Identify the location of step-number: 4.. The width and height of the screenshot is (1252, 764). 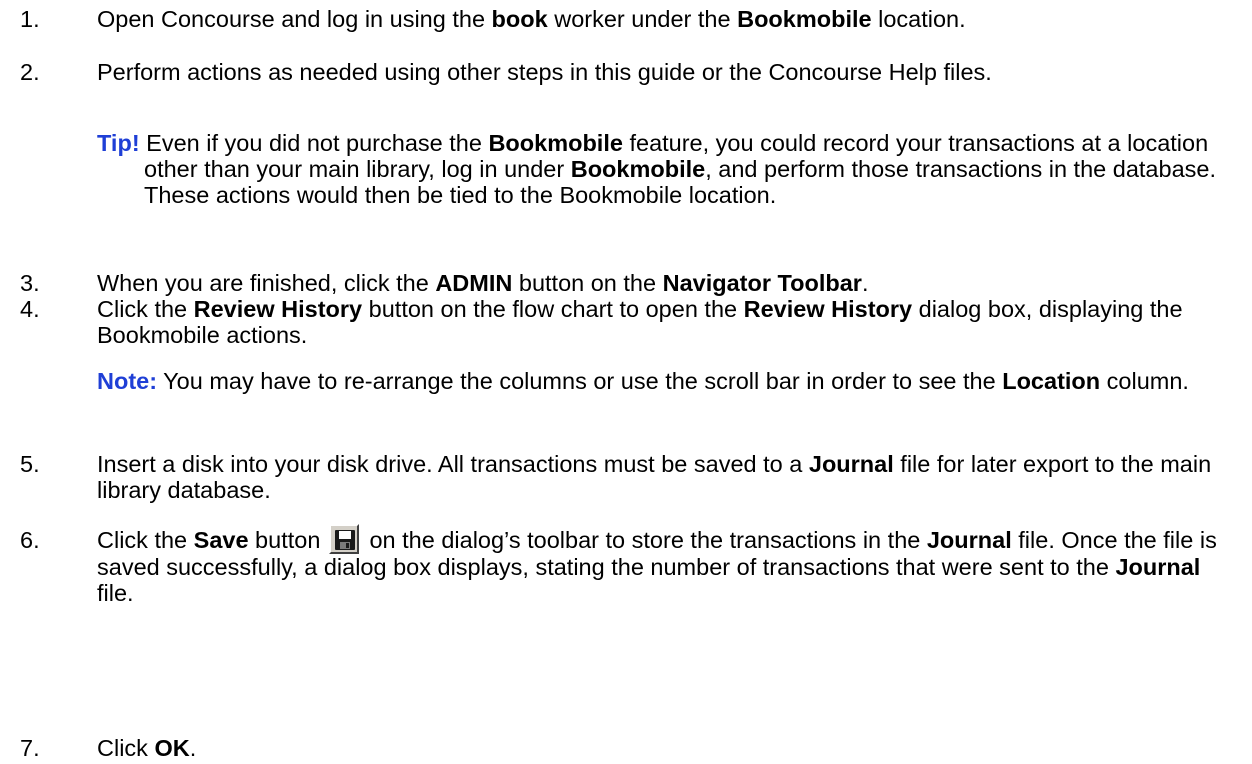
(30, 309).